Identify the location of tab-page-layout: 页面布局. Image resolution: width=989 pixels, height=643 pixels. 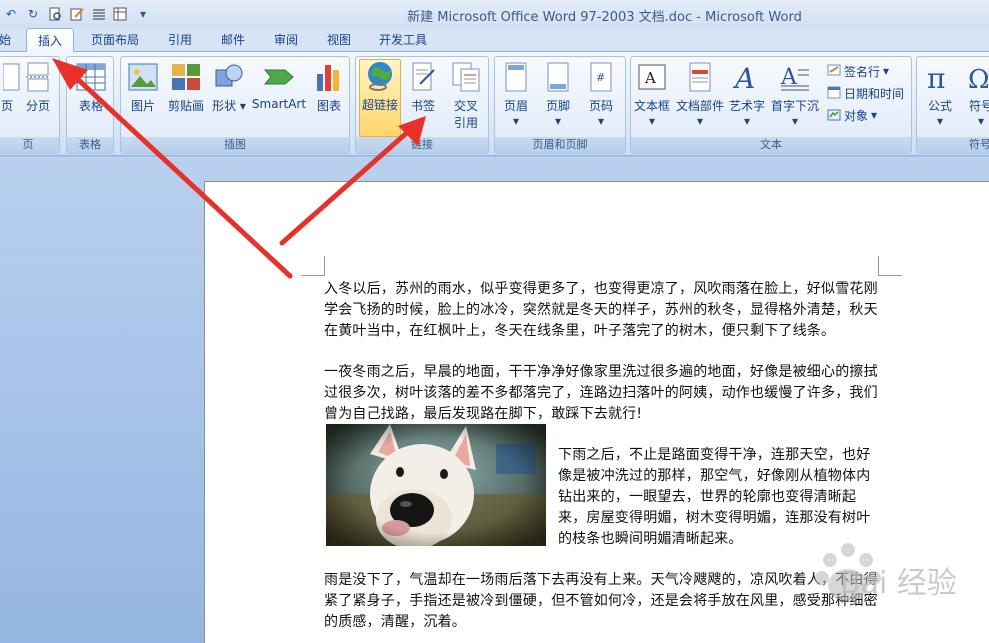
(115, 40).